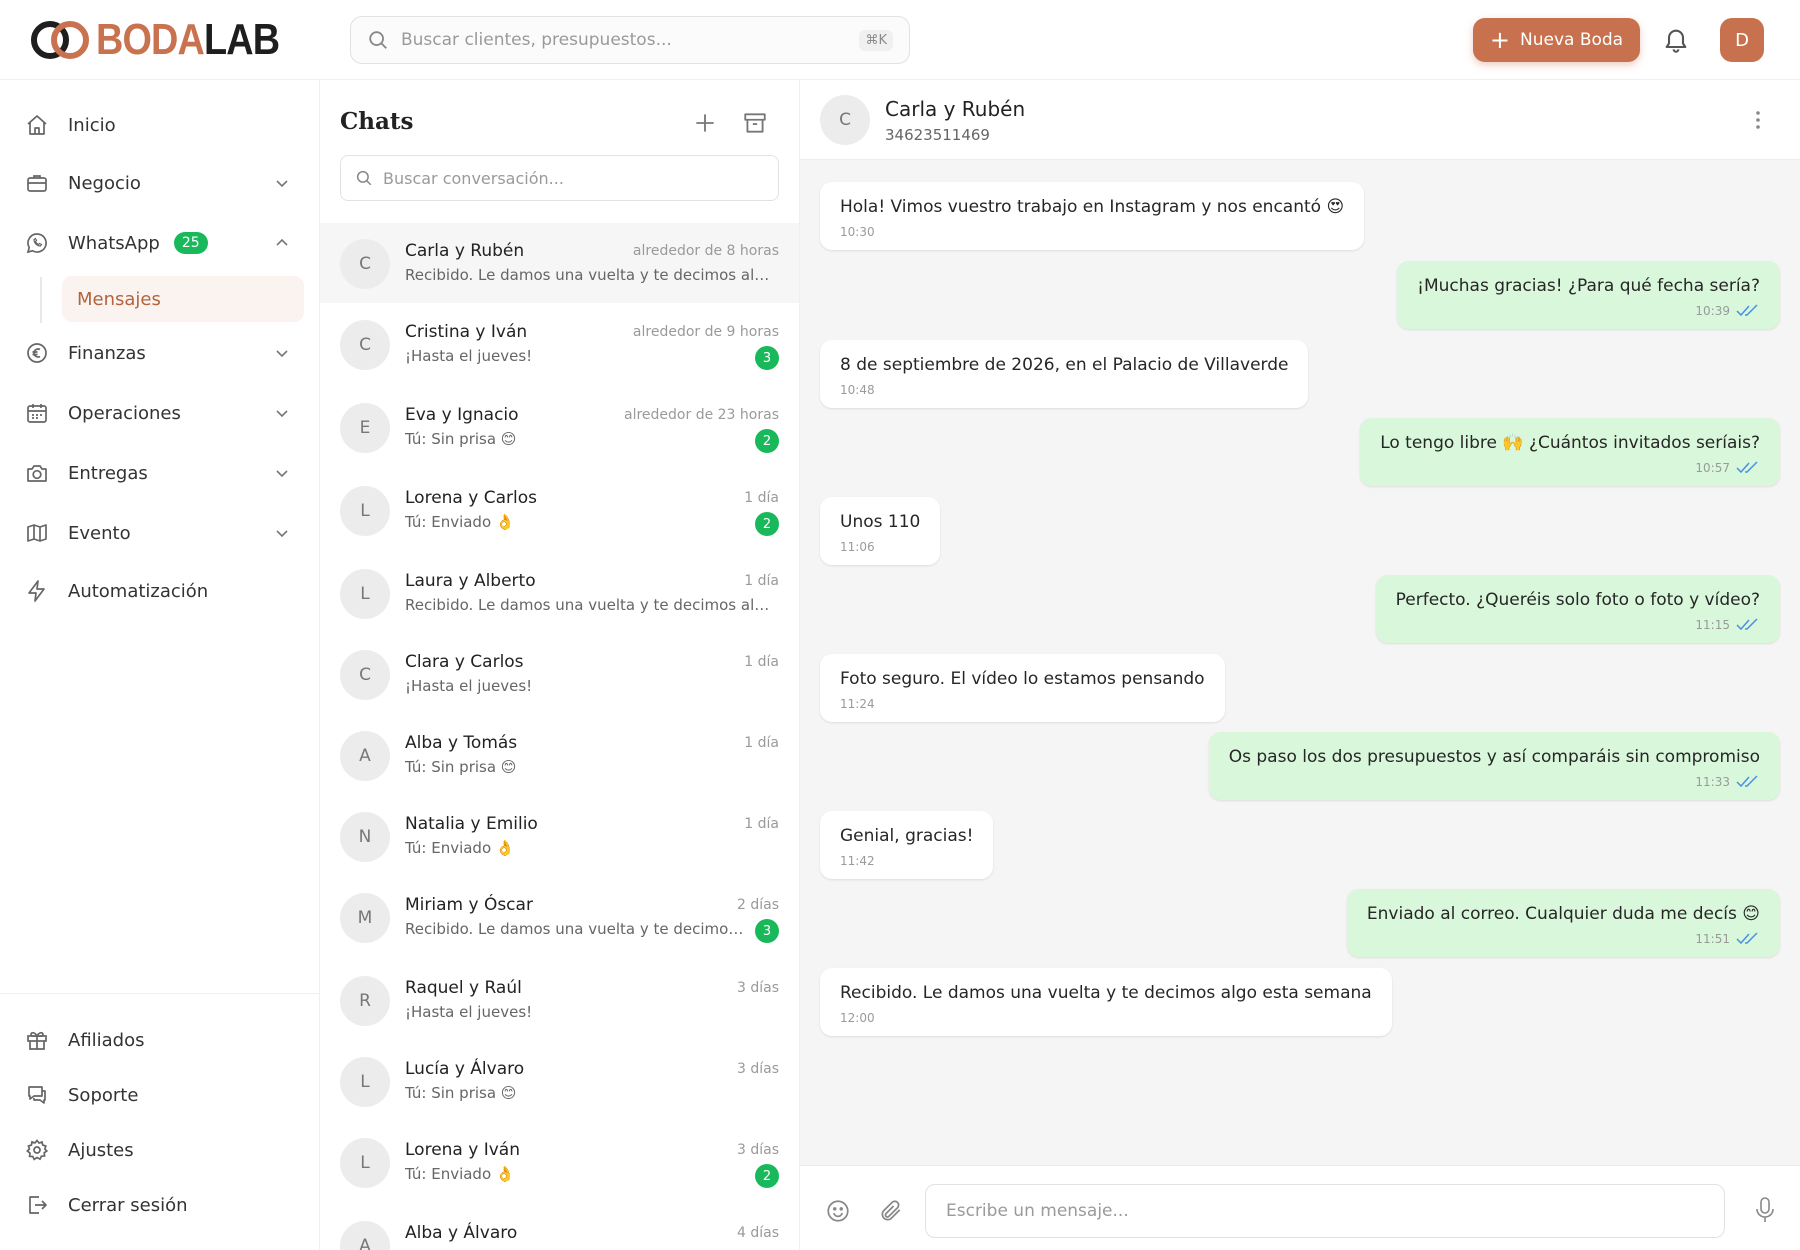  Describe the element at coordinates (183, 299) in the screenshot. I see `sidebar-subitem-mensajes: Mensajes` at that location.